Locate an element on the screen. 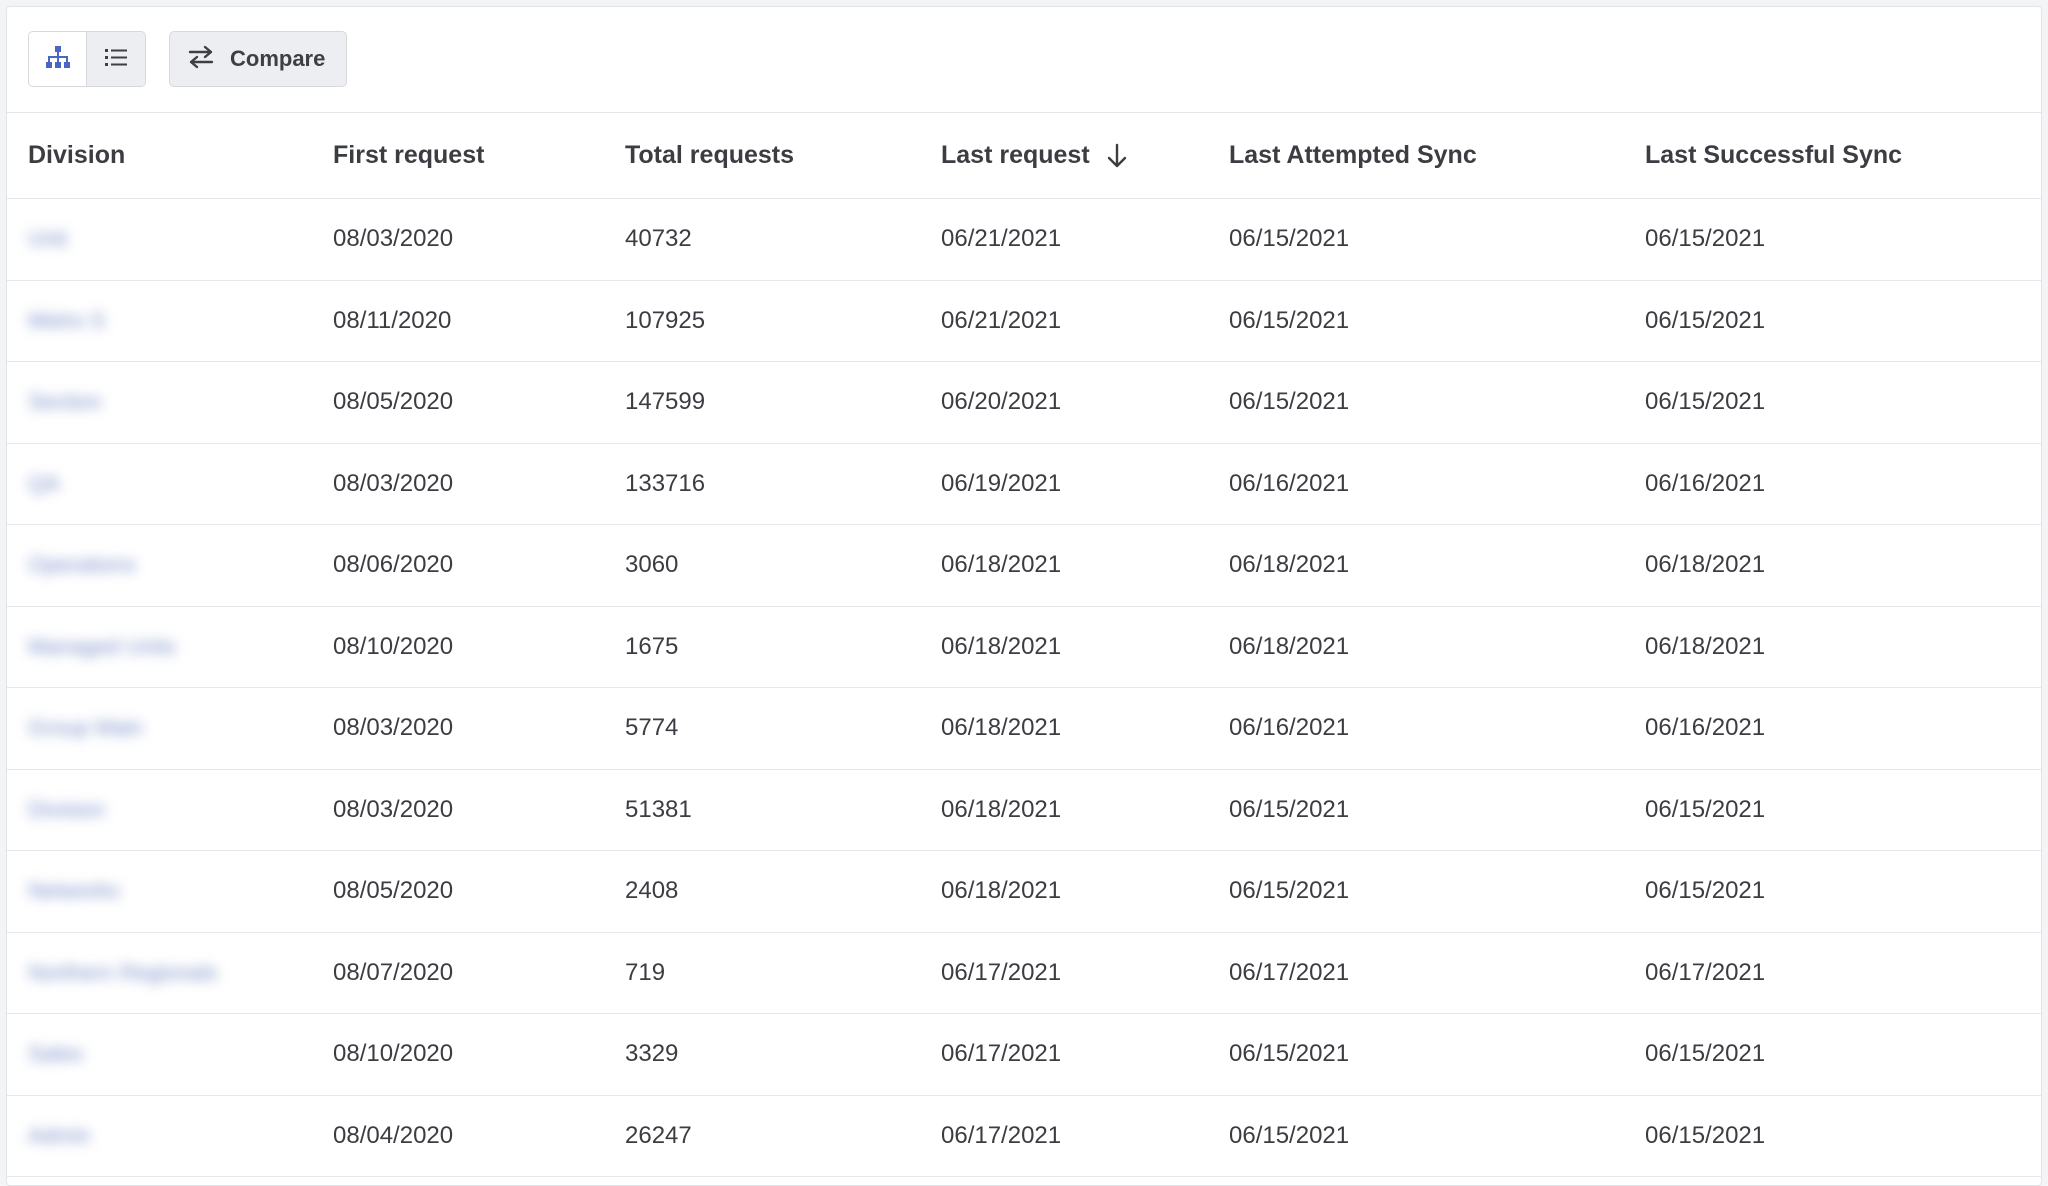 This screenshot has height=1186, width=2048. total-requests-cell: 719 is located at coordinates (645, 972).